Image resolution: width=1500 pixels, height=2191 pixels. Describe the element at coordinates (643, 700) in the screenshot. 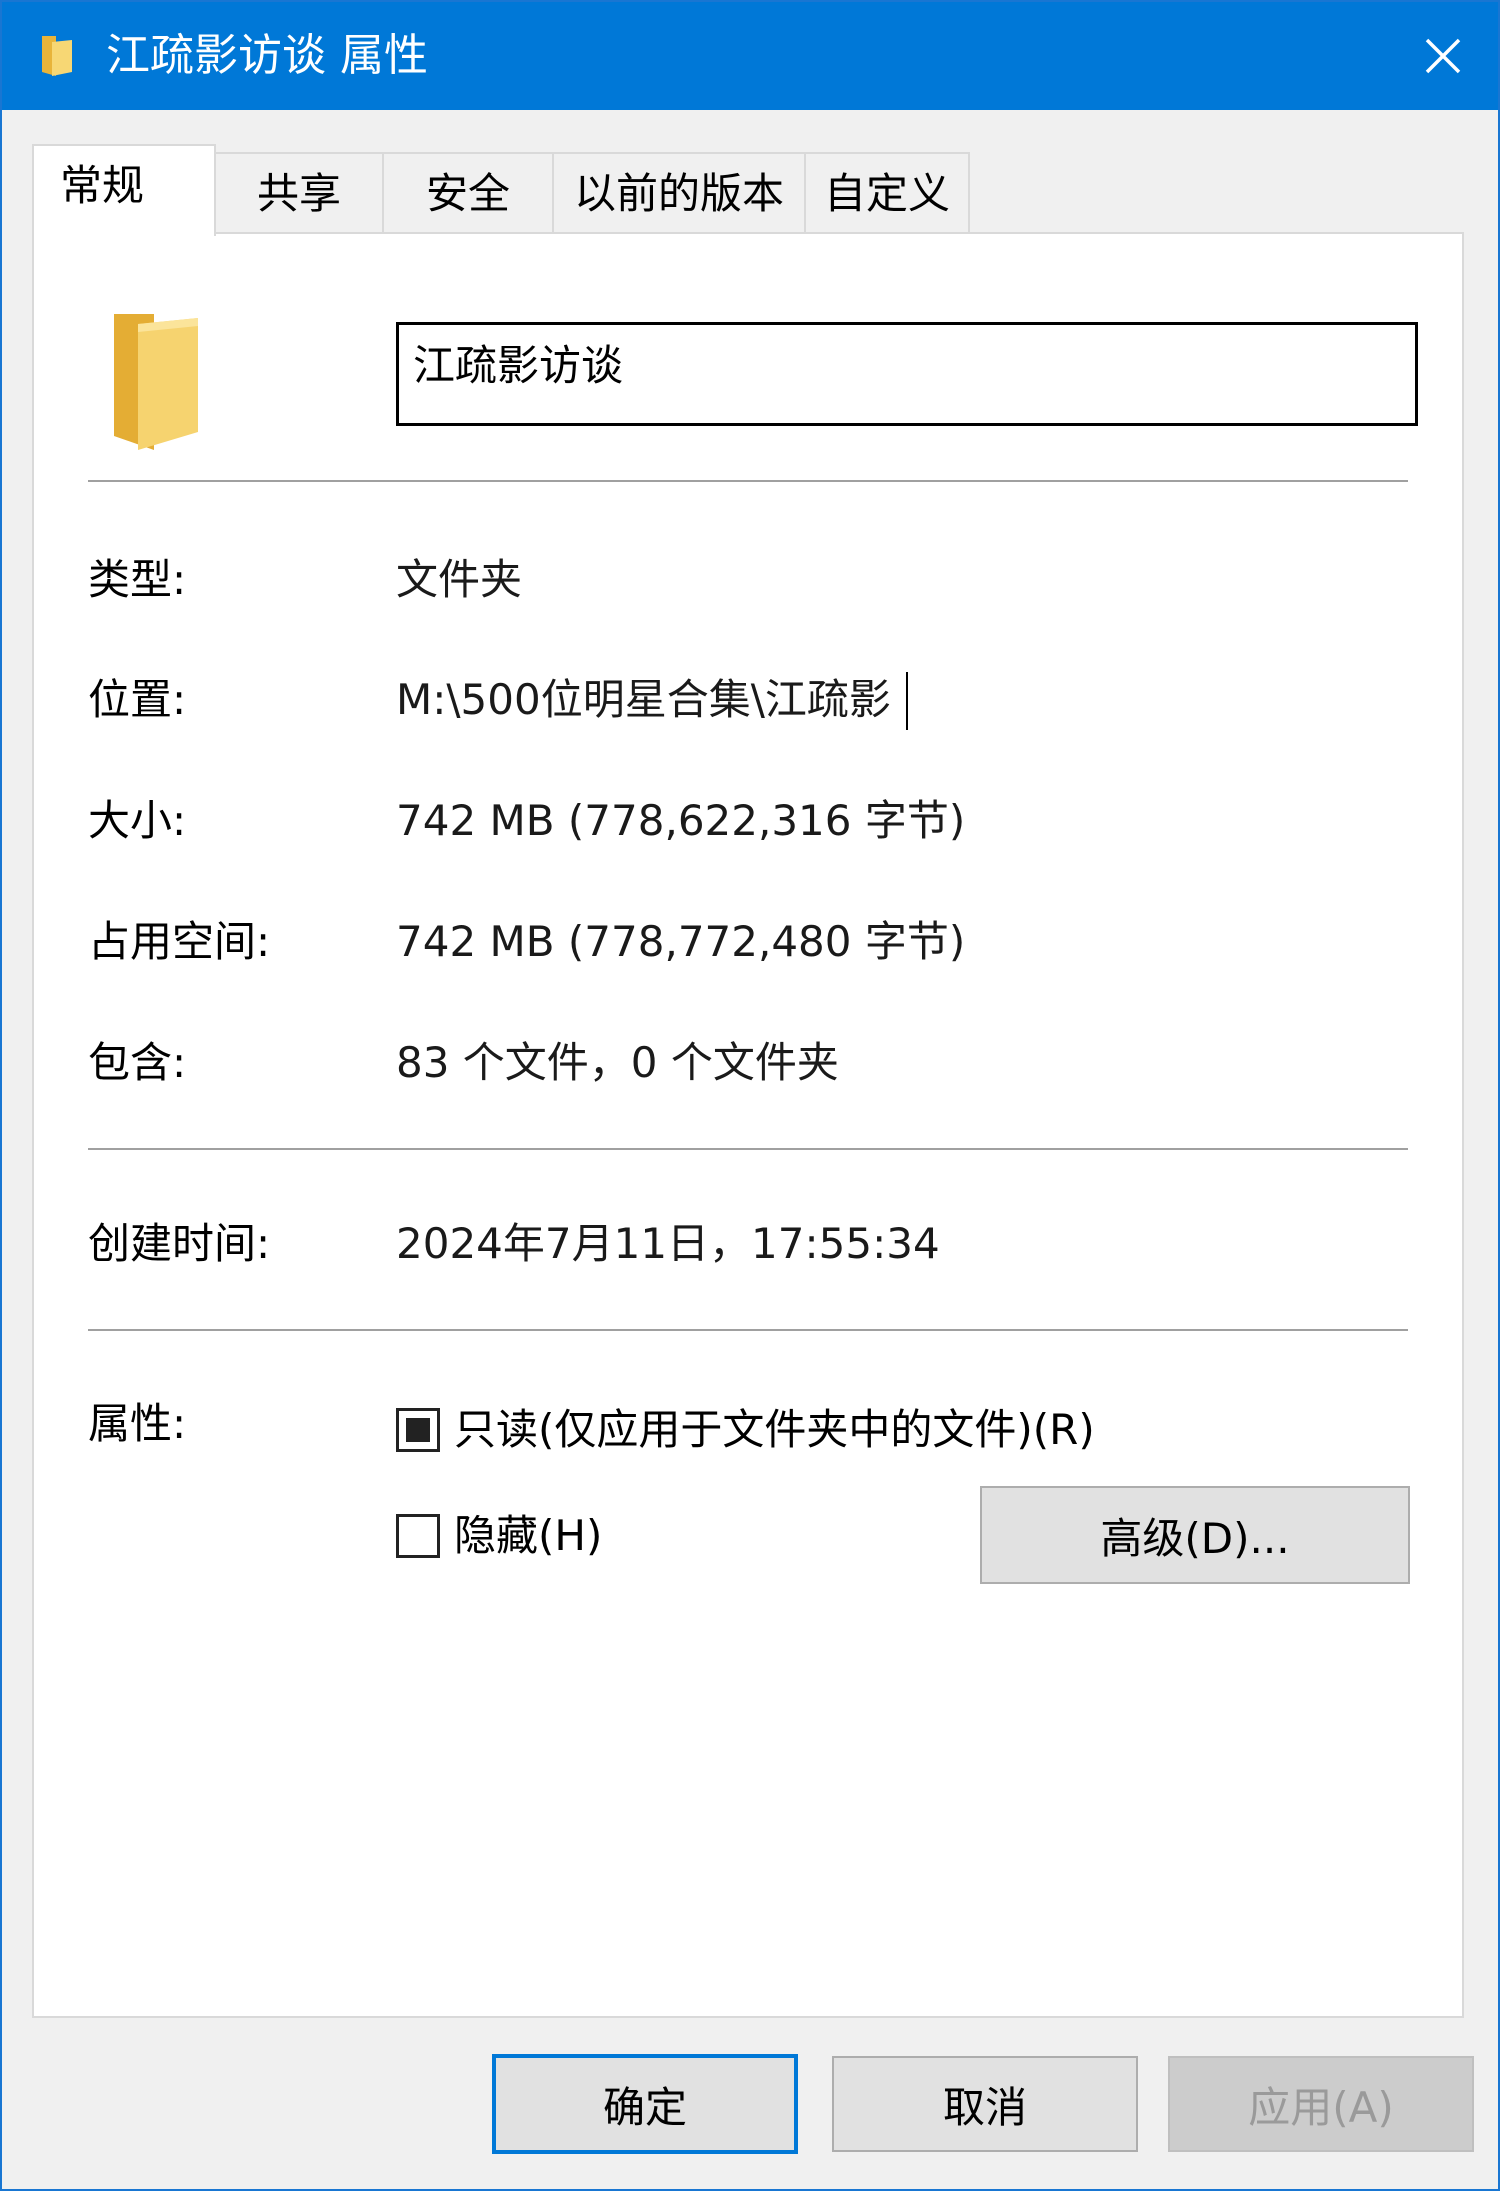

I see `location-value: M:\500位明星合集\江疏影` at that location.